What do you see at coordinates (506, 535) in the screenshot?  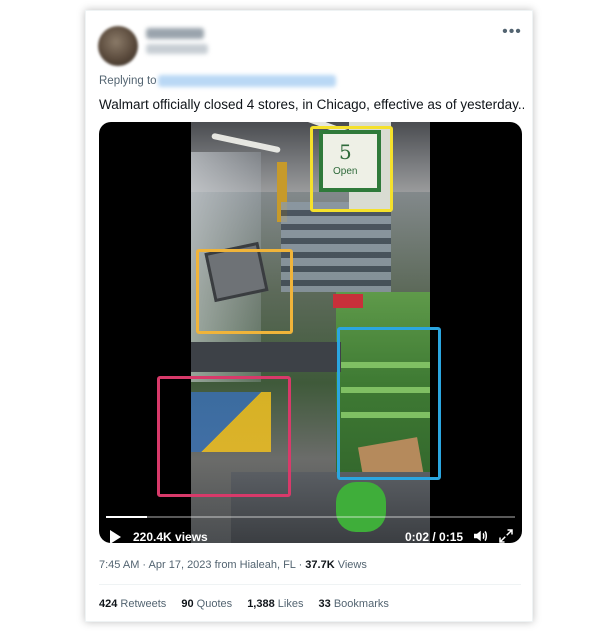 I see `fullscreen-icon` at bounding box center [506, 535].